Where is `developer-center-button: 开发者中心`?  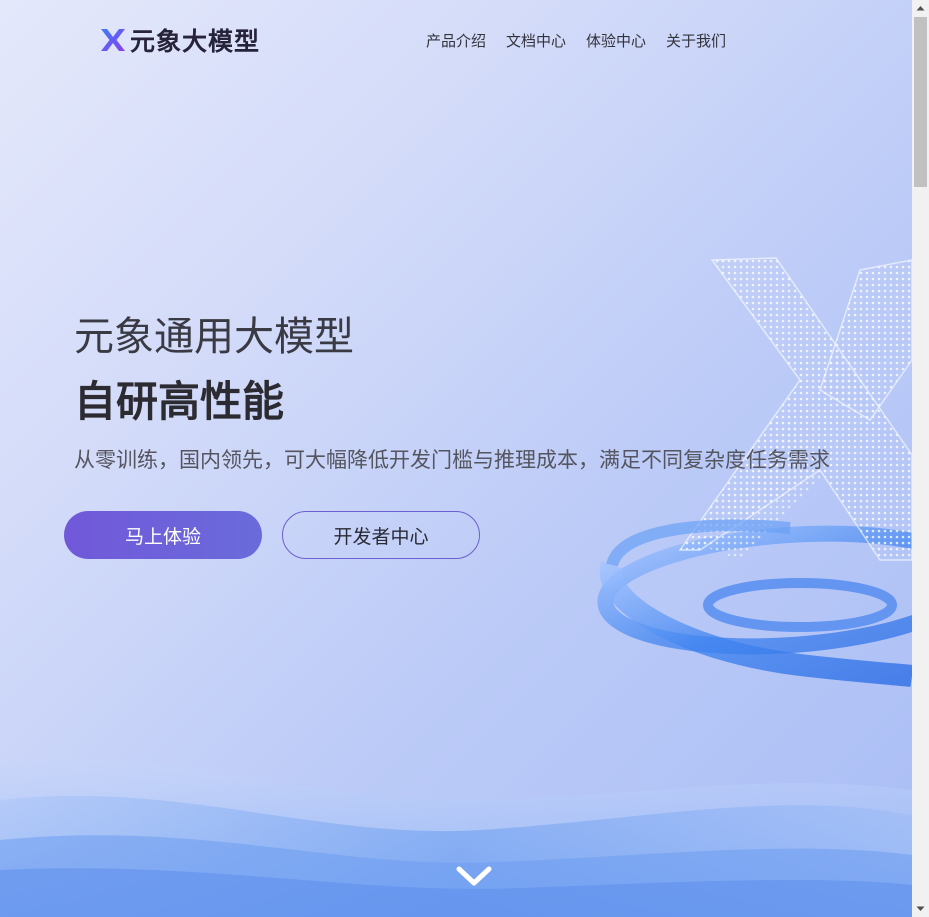 developer-center-button: 开发者中心 is located at coordinates (381, 535).